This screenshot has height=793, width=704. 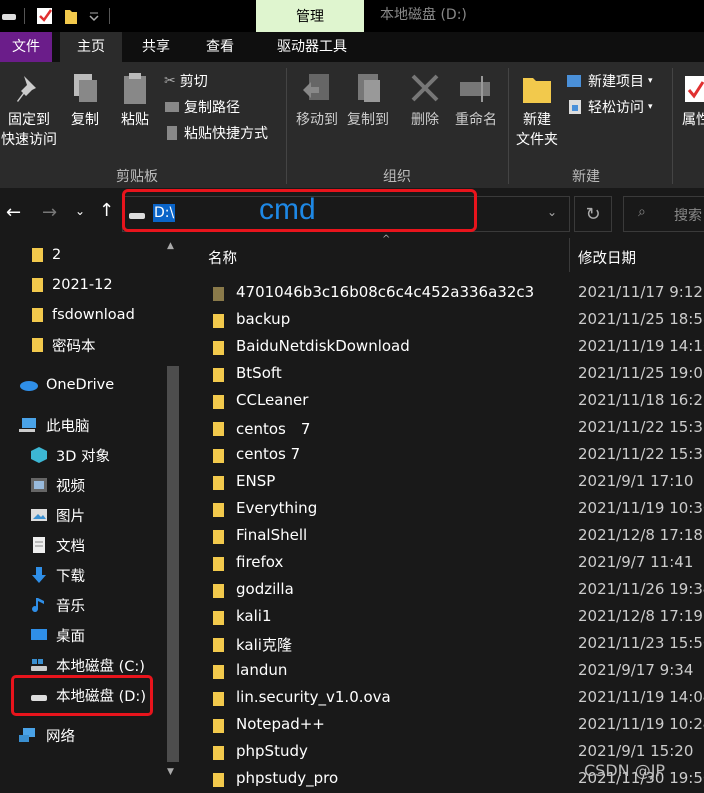 What do you see at coordinates (72, 285) in the screenshot?
I see `nav-item-2021-12: 2021-12` at bounding box center [72, 285].